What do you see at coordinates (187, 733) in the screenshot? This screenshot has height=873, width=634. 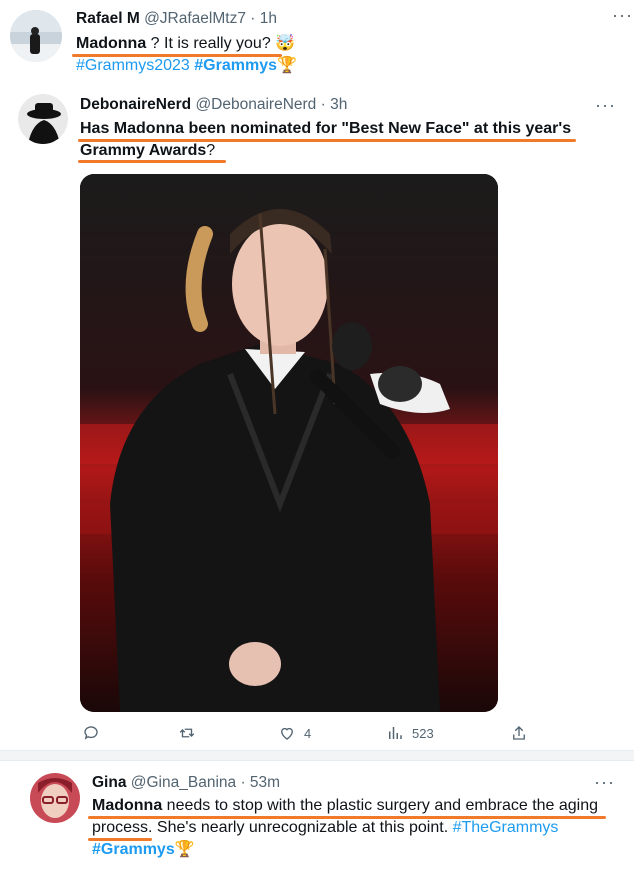 I see `retweet-icon` at bounding box center [187, 733].